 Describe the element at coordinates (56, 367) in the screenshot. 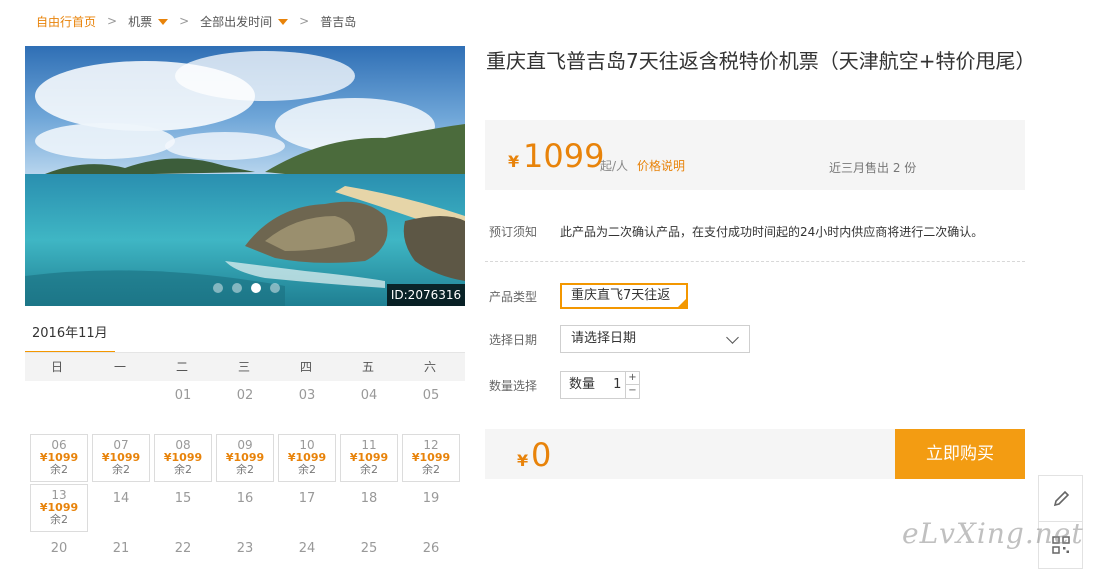

I see `weekday-label: 日` at that location.